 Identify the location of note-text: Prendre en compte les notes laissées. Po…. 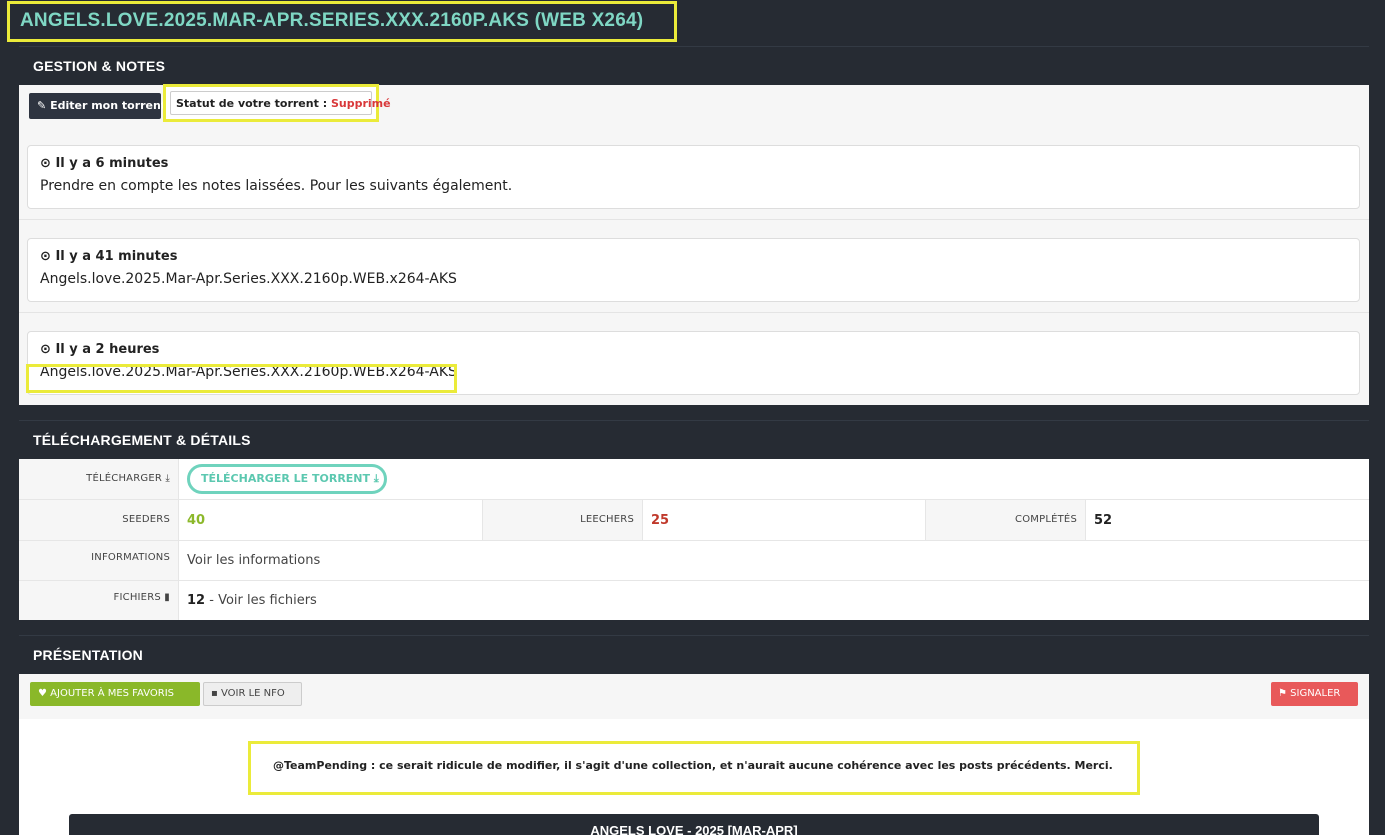
(276, 186).